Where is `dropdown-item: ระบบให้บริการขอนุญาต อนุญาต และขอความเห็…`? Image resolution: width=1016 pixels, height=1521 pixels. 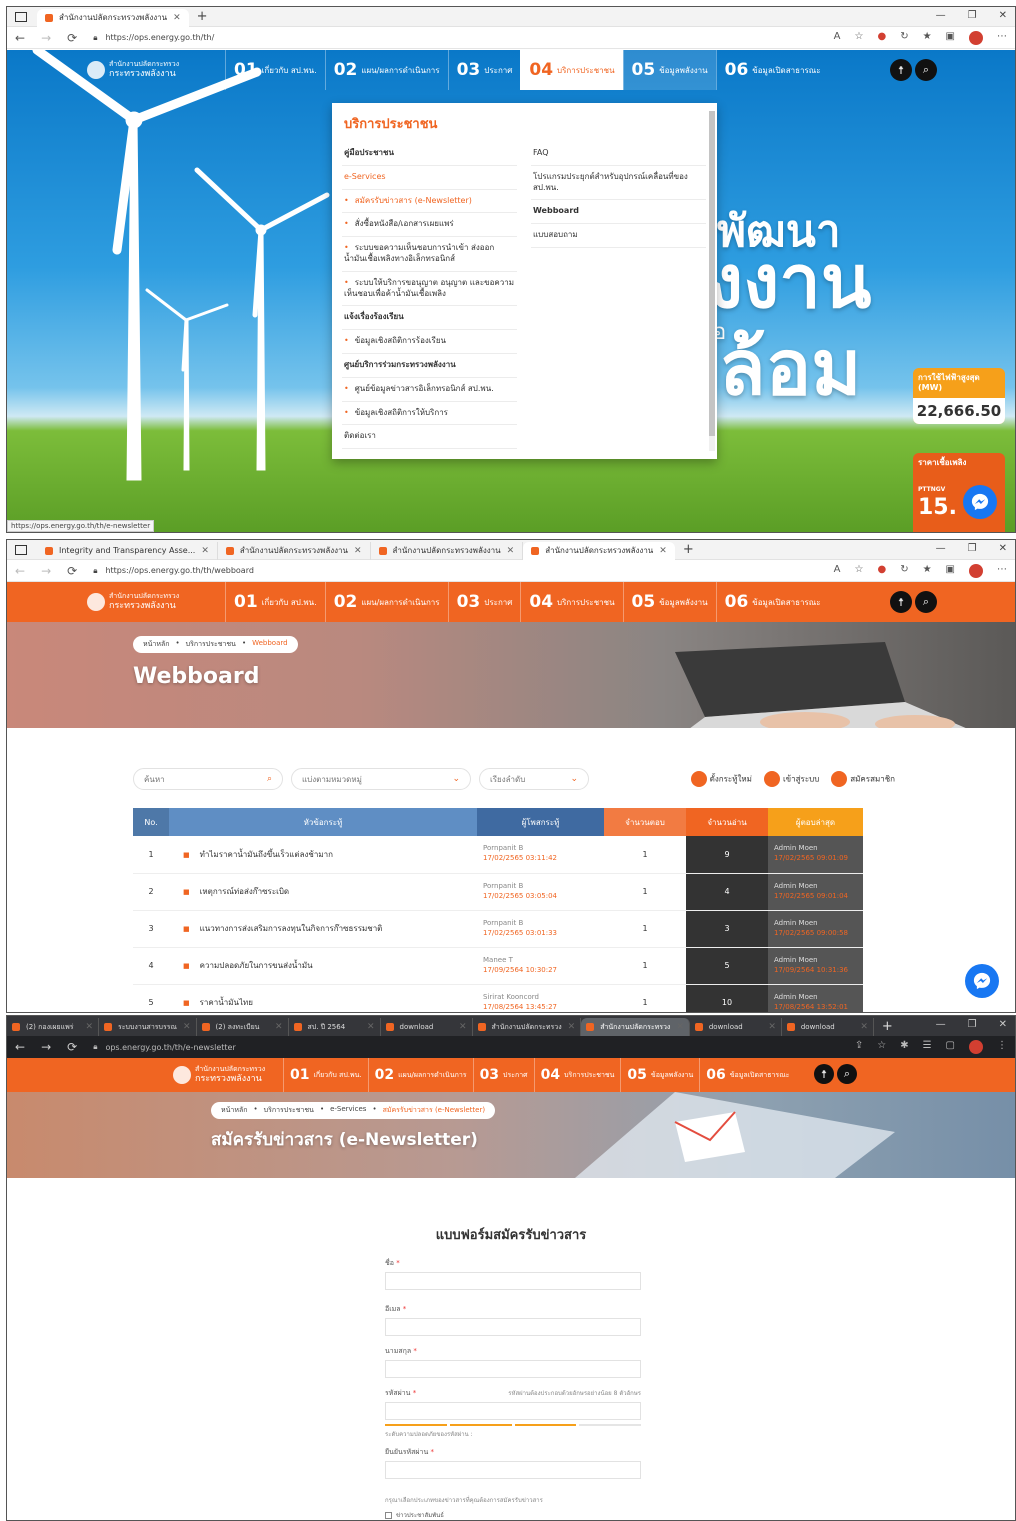
dropdown-item: ระบบให้บริการขอนุญาต อนุญาต และขอความเห็… is located at coordinates (429, 289).